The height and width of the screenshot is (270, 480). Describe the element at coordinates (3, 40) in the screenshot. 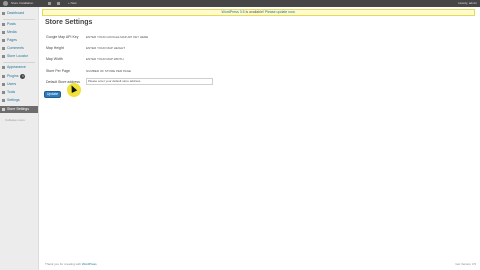

I see `page-icon` at that location.